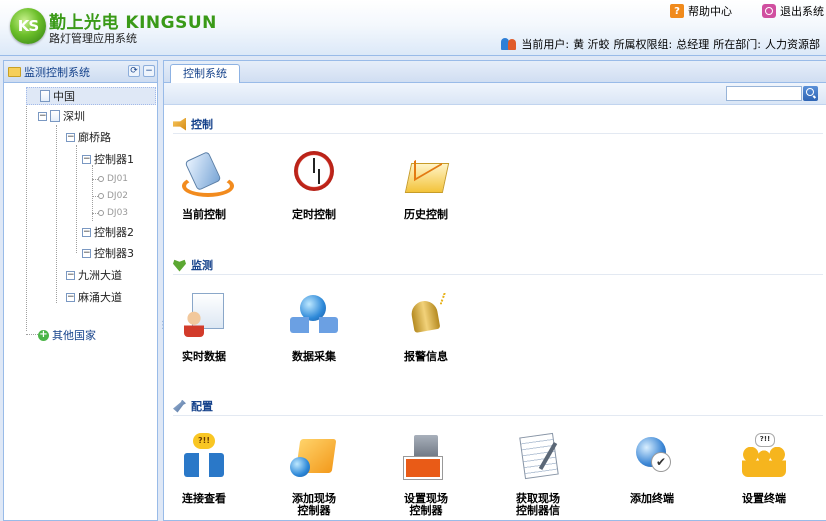 The width and height of the screenshot is (826, 521). I want to click on refresh-tree-button: ⟳, so click(134, 71).